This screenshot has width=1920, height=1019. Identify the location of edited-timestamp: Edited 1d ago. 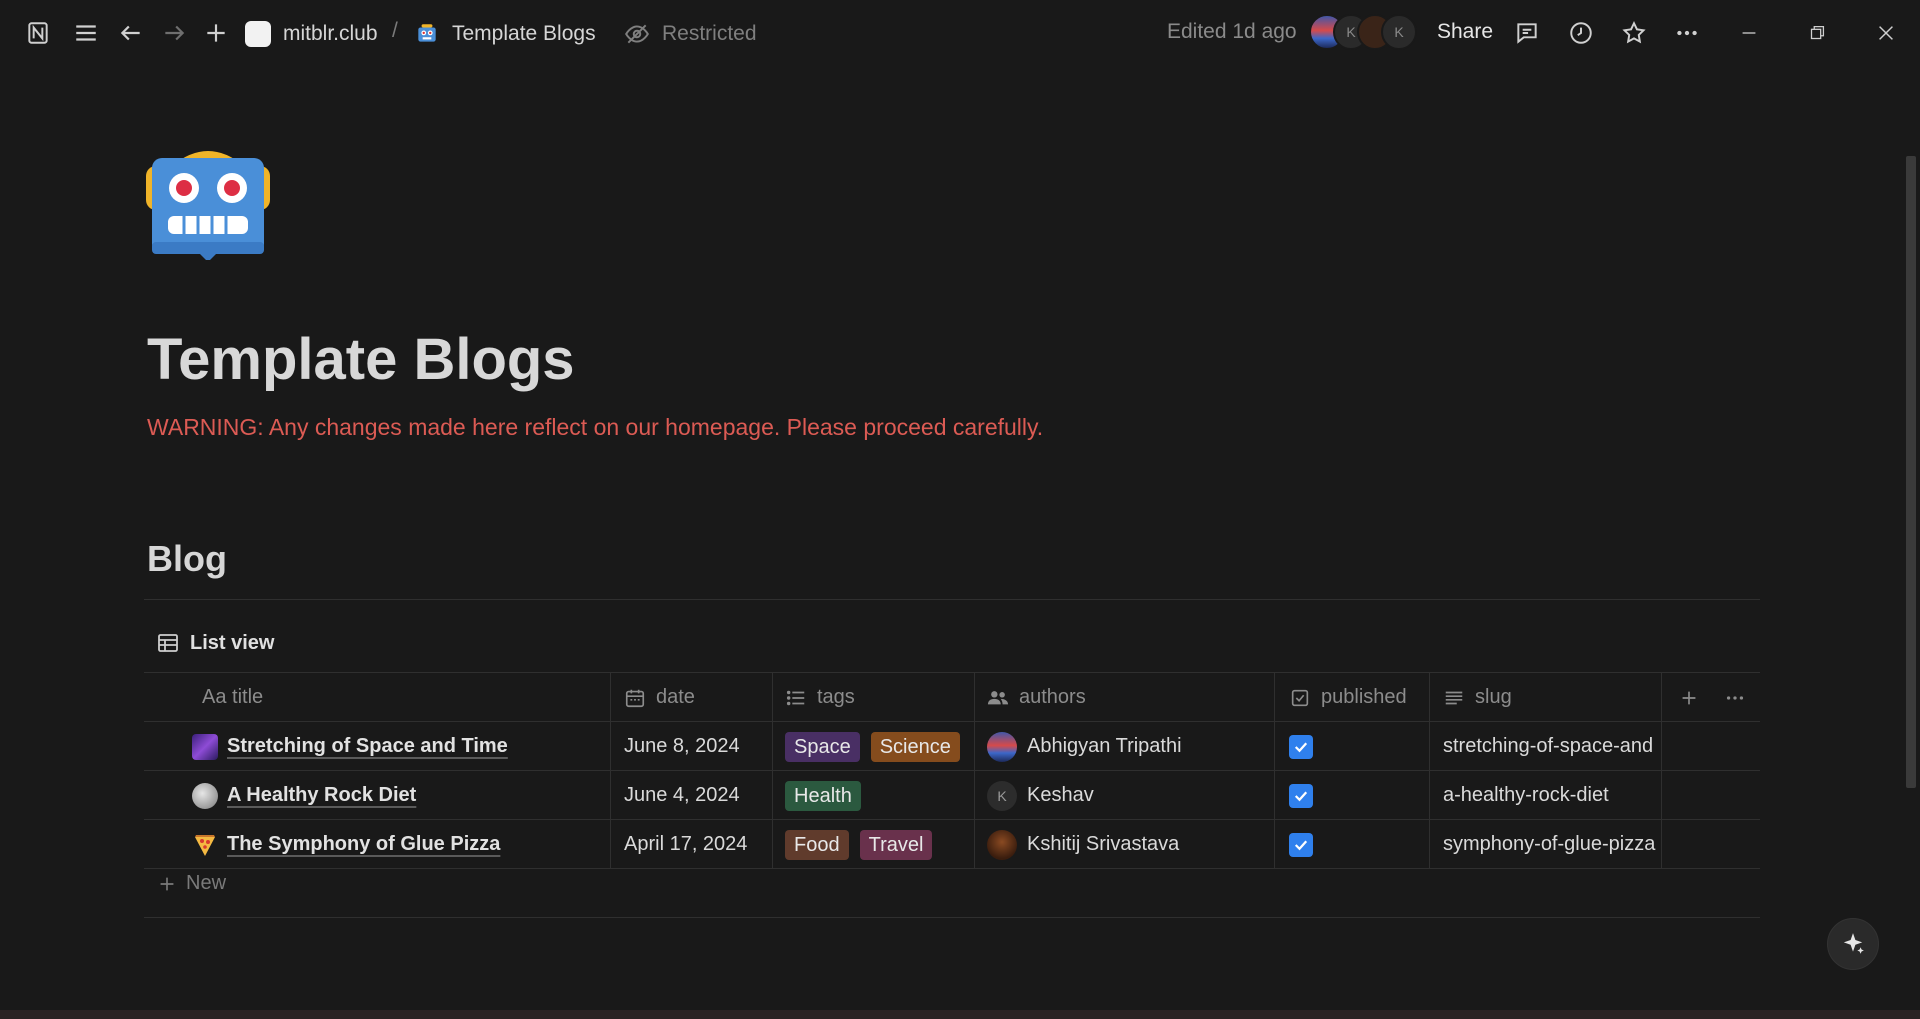
(1232, 32).